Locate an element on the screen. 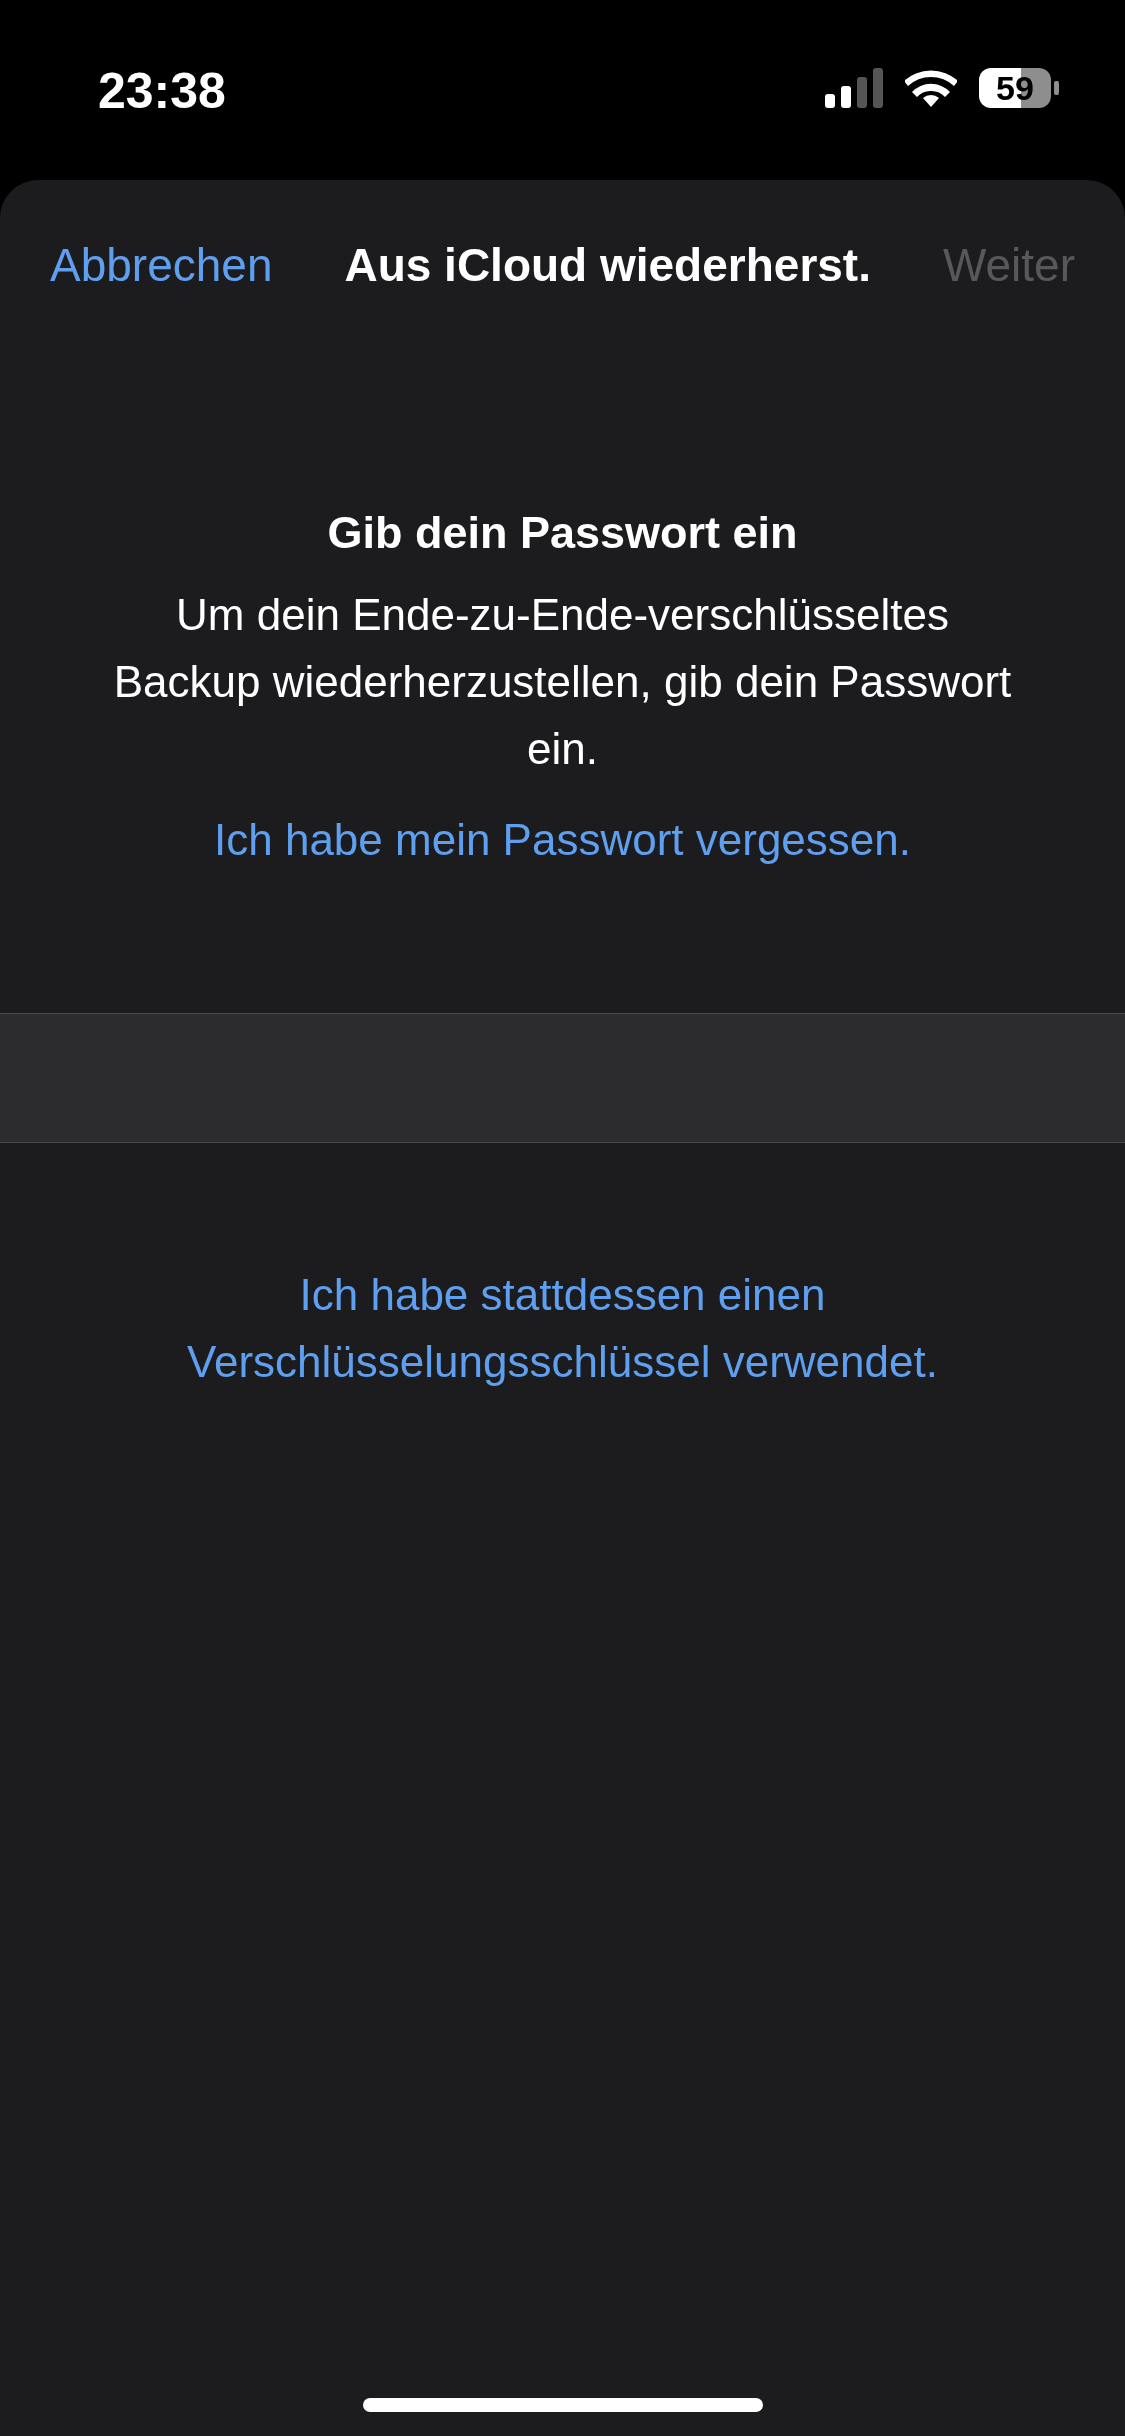  prompt-title: Gib dein Passwort ein is located at coordinates (562, 533).